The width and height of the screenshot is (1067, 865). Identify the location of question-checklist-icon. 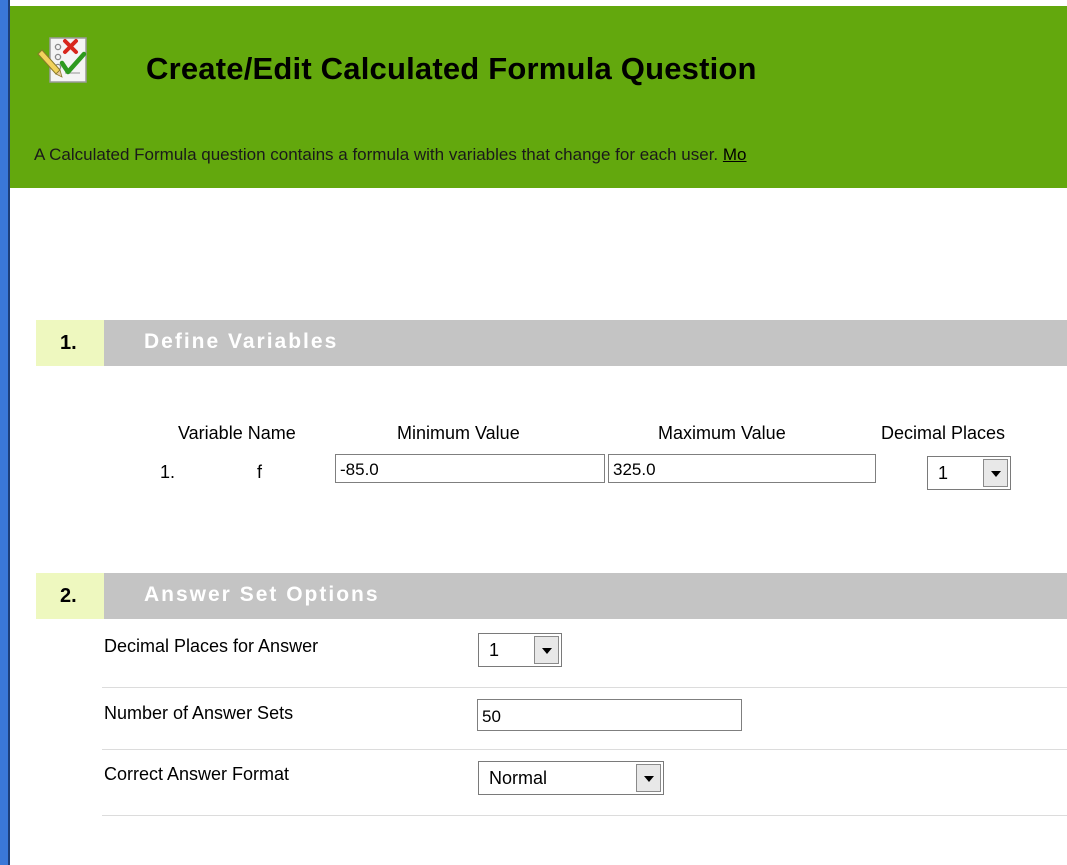
(64, 60).